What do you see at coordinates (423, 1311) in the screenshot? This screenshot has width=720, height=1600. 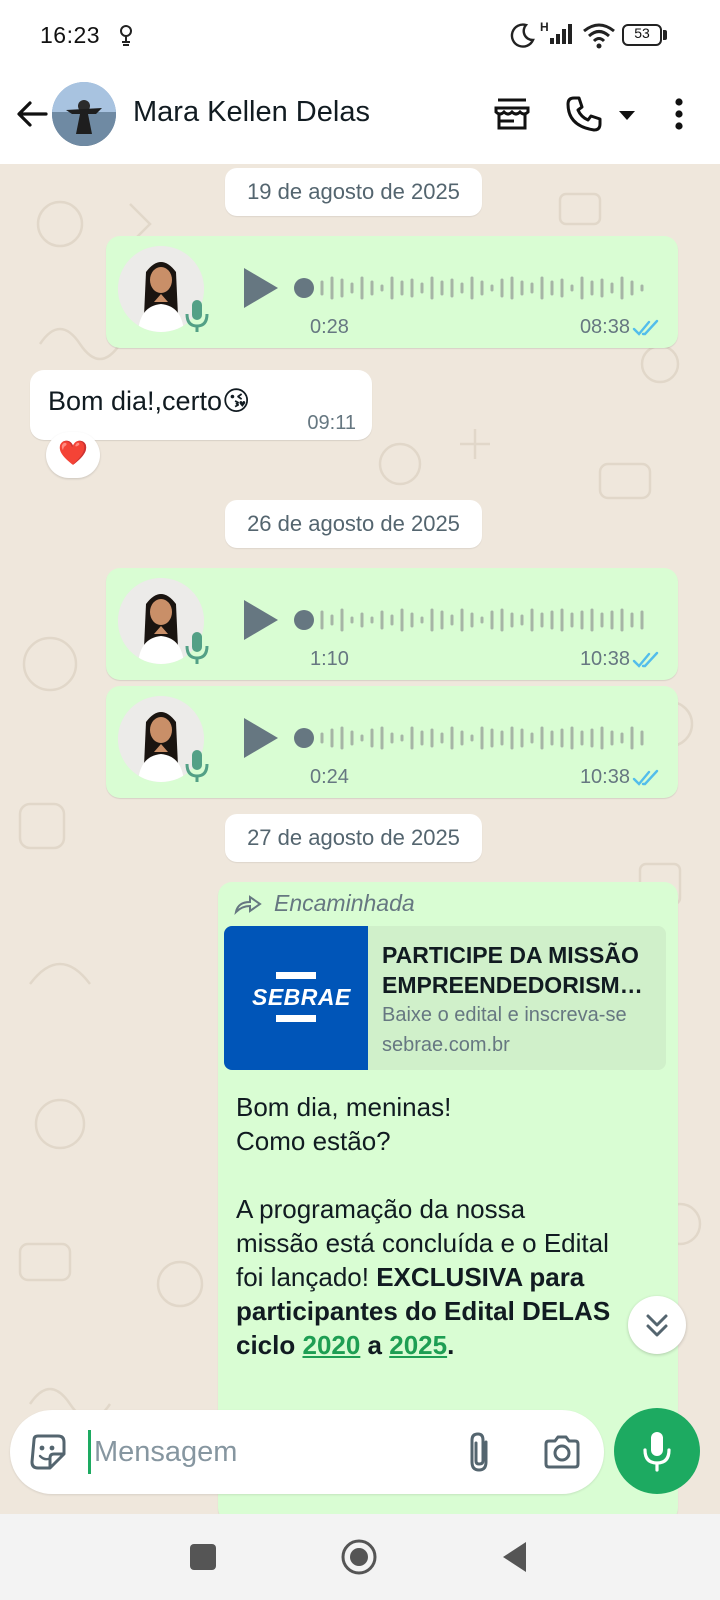 I see `body-bold-text: participantes do Edital DELAS` at bounding box center [423, 1311].